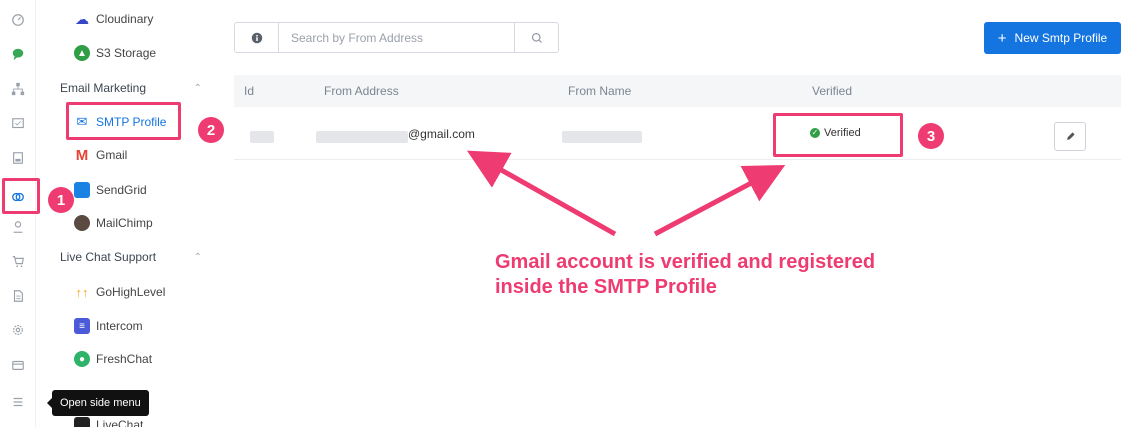 This screenshot has width=1121, height=427. Describe the element at coordinates (115, 53) in the screenshot. I see `sidebar-item-s3: ▲ S3 Storage` at that location.